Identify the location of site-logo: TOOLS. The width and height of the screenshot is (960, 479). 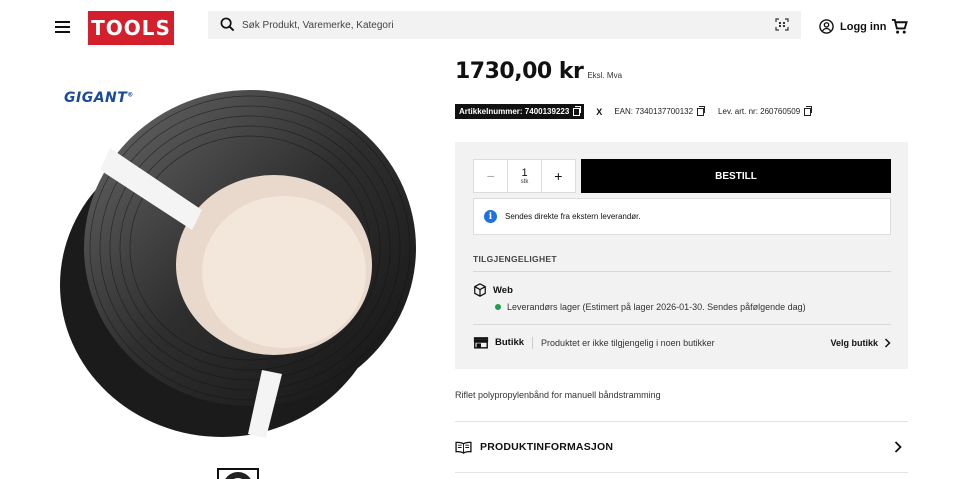
(131, 28).